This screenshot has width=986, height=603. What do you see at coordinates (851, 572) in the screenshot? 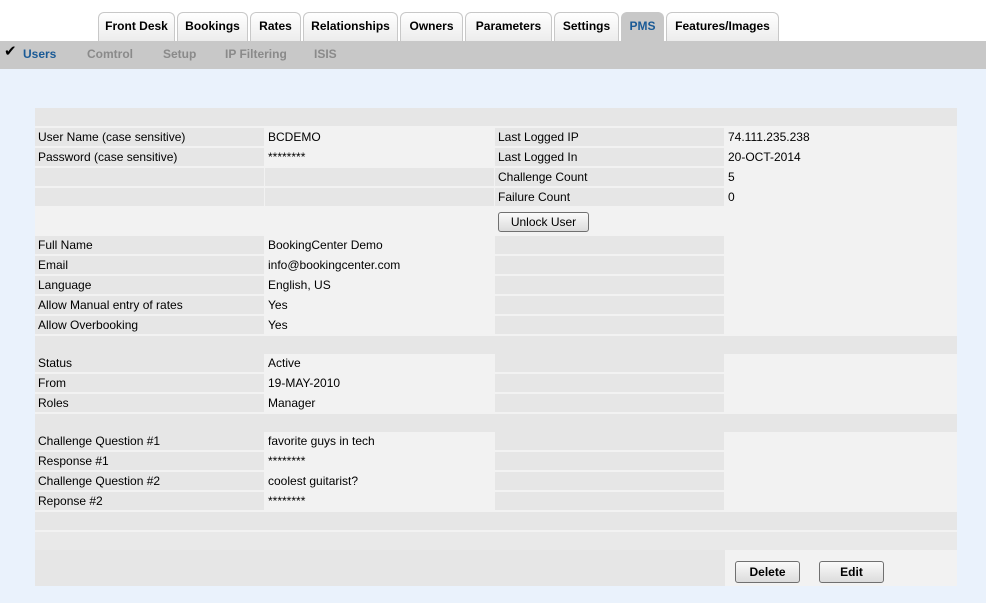
I see `edit-button: Edit` at bounding box center [851, 572].